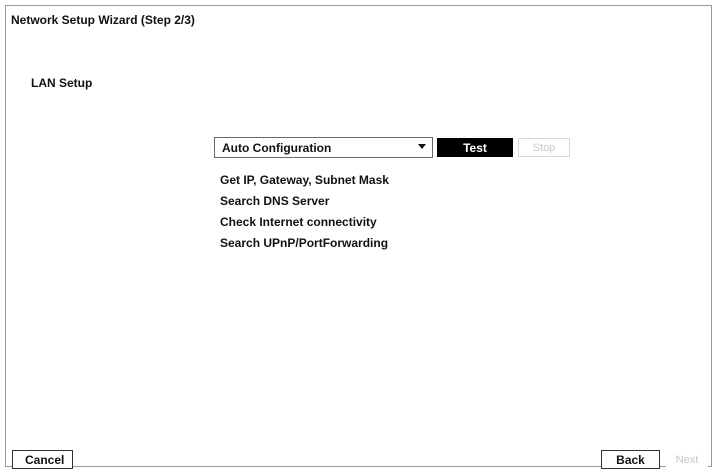 This screenshot has width=719, height=473. What do you see at coordinates (475, 147) in the screenshot?
I see `test-button: Test` at bounding box center [475, 147].